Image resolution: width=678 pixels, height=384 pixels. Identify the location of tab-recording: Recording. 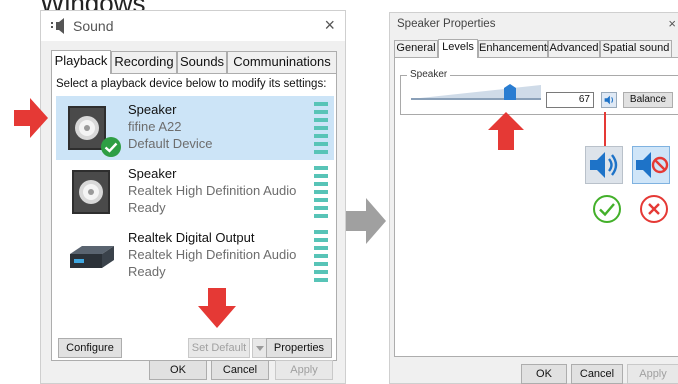
(144, 62).